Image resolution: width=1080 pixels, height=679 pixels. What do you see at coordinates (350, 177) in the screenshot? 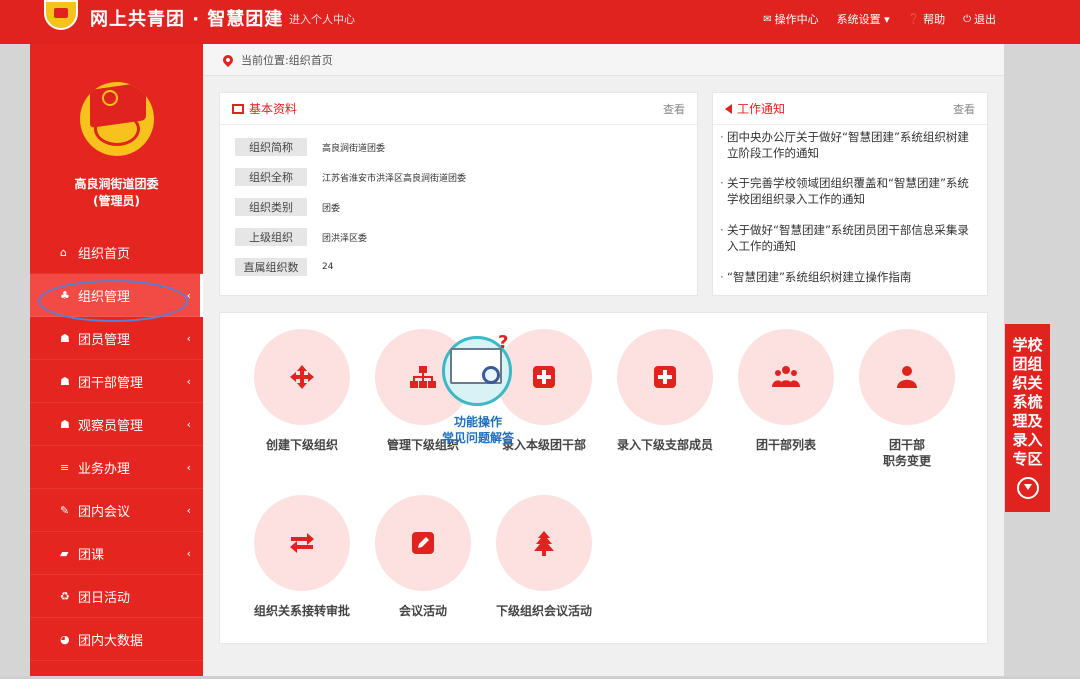
I see `info-row: 组织全称 江苏省淮安市洪泽区高良涧街道团委` at bounding box center [350, 177].